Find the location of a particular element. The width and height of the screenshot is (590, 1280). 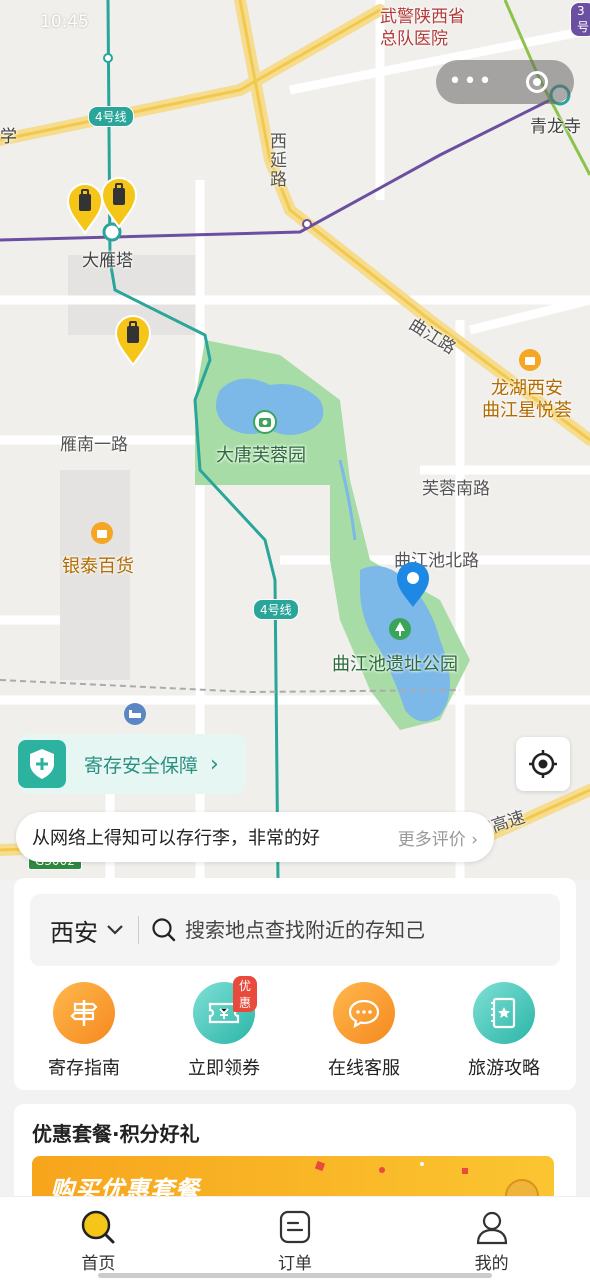

tab-label: 我的 is located at coordinates (491, 1264).